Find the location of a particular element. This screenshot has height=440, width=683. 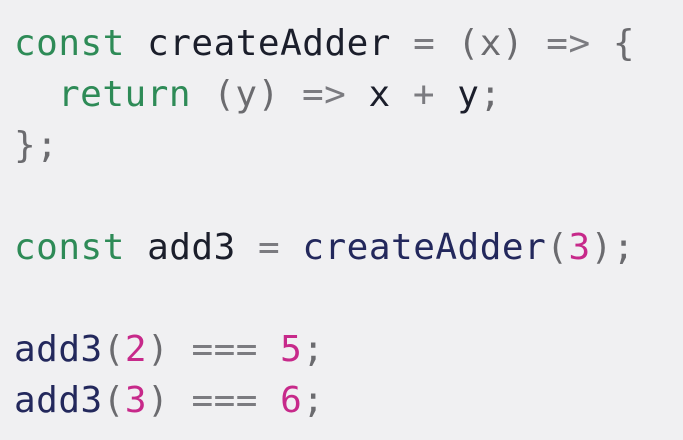

number-result: 6 is located at coordinates (291, 400).